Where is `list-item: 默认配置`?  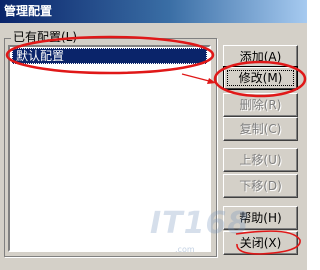
list-item: 默认配置 is located at coordinates (109, 56).